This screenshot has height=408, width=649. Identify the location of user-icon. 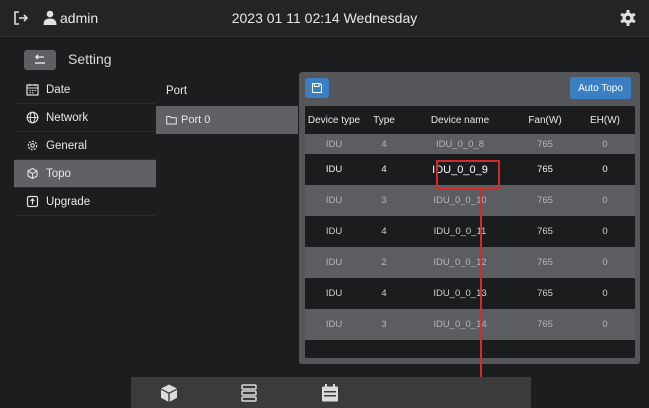
(50, 17).